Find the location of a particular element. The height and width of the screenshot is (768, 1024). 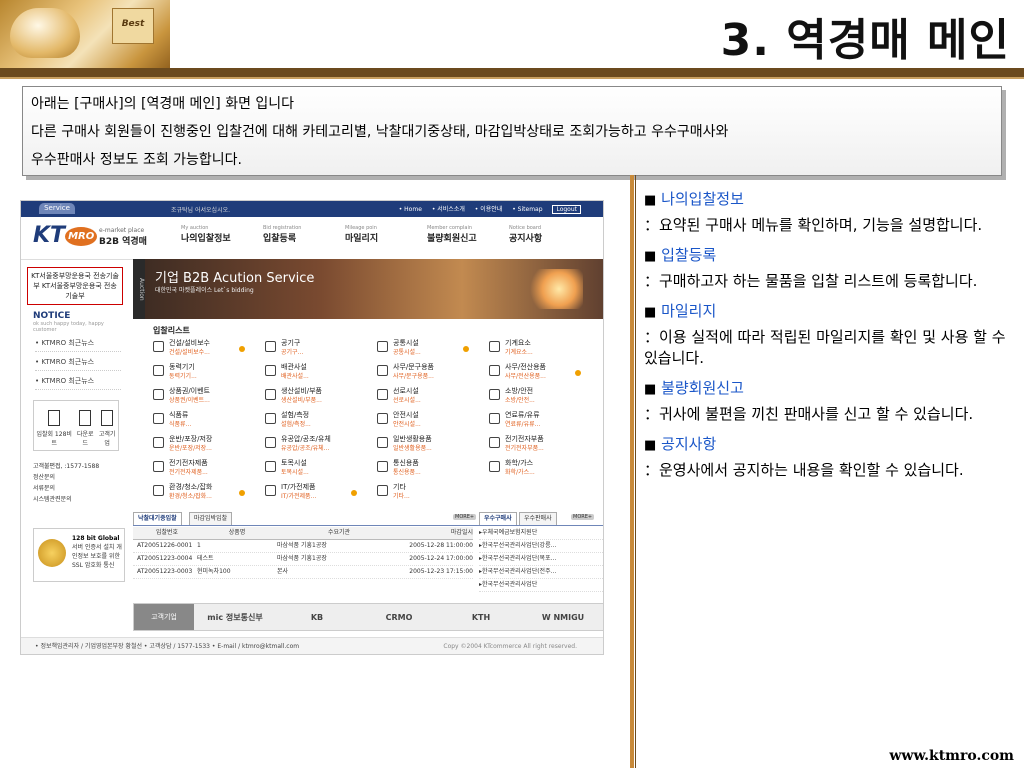

link-sitemap: • Sitemap is located at coordinates (527, 209).